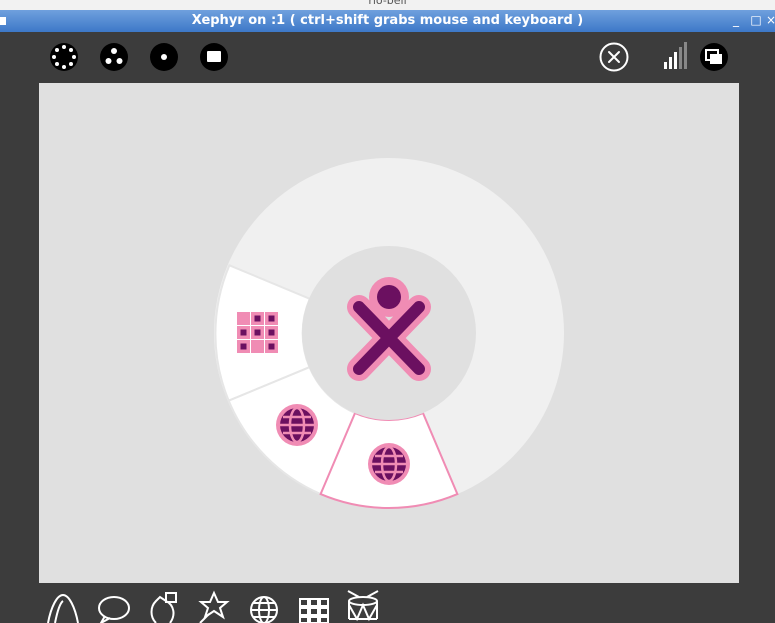 This screenshot has width=775, height=623. What do you see at coordinates (314, 606) in the screenshot?
I see `grid-apps-frame-icon` at bounding box center [314, 606].